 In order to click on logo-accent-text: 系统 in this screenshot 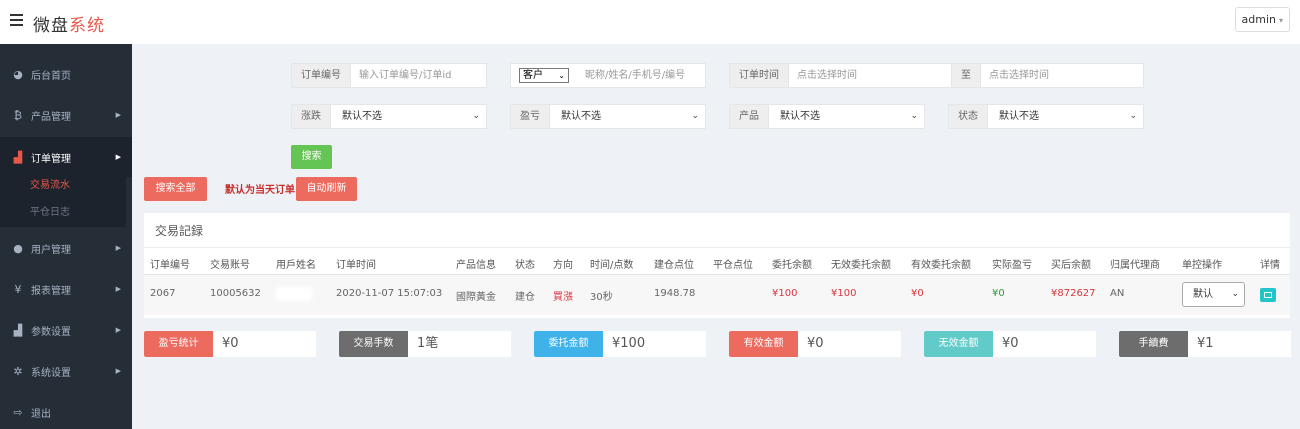, I will do `click(87, 26)`.